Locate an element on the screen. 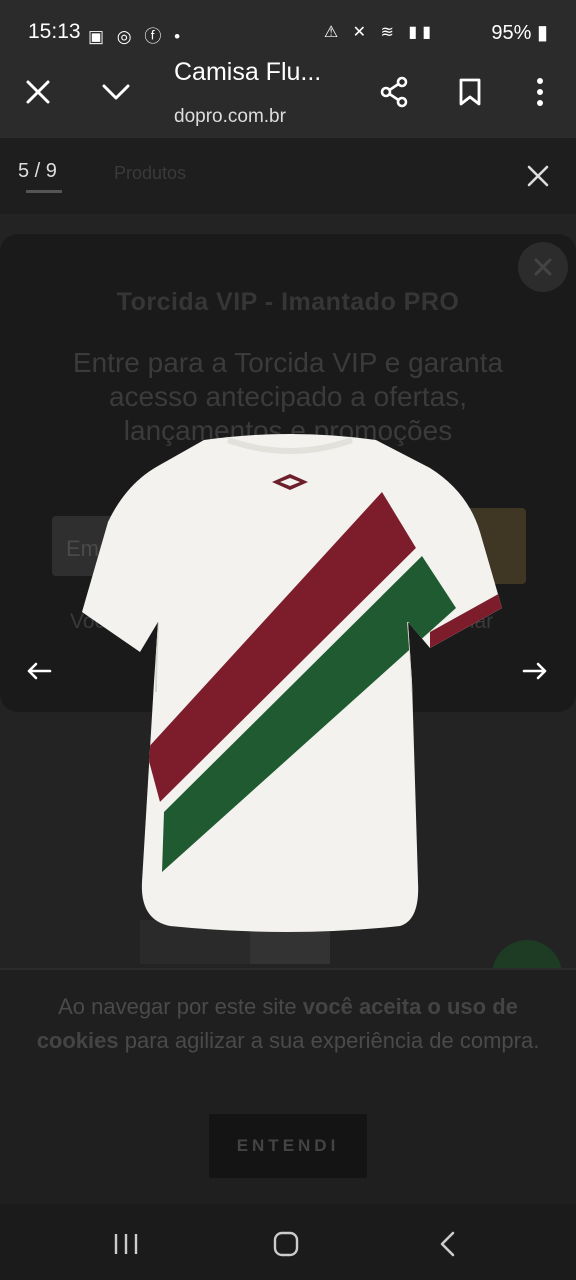  browser-toolbar: Camisa Flu... dopro.com.br is located at coordinates (288, 92).